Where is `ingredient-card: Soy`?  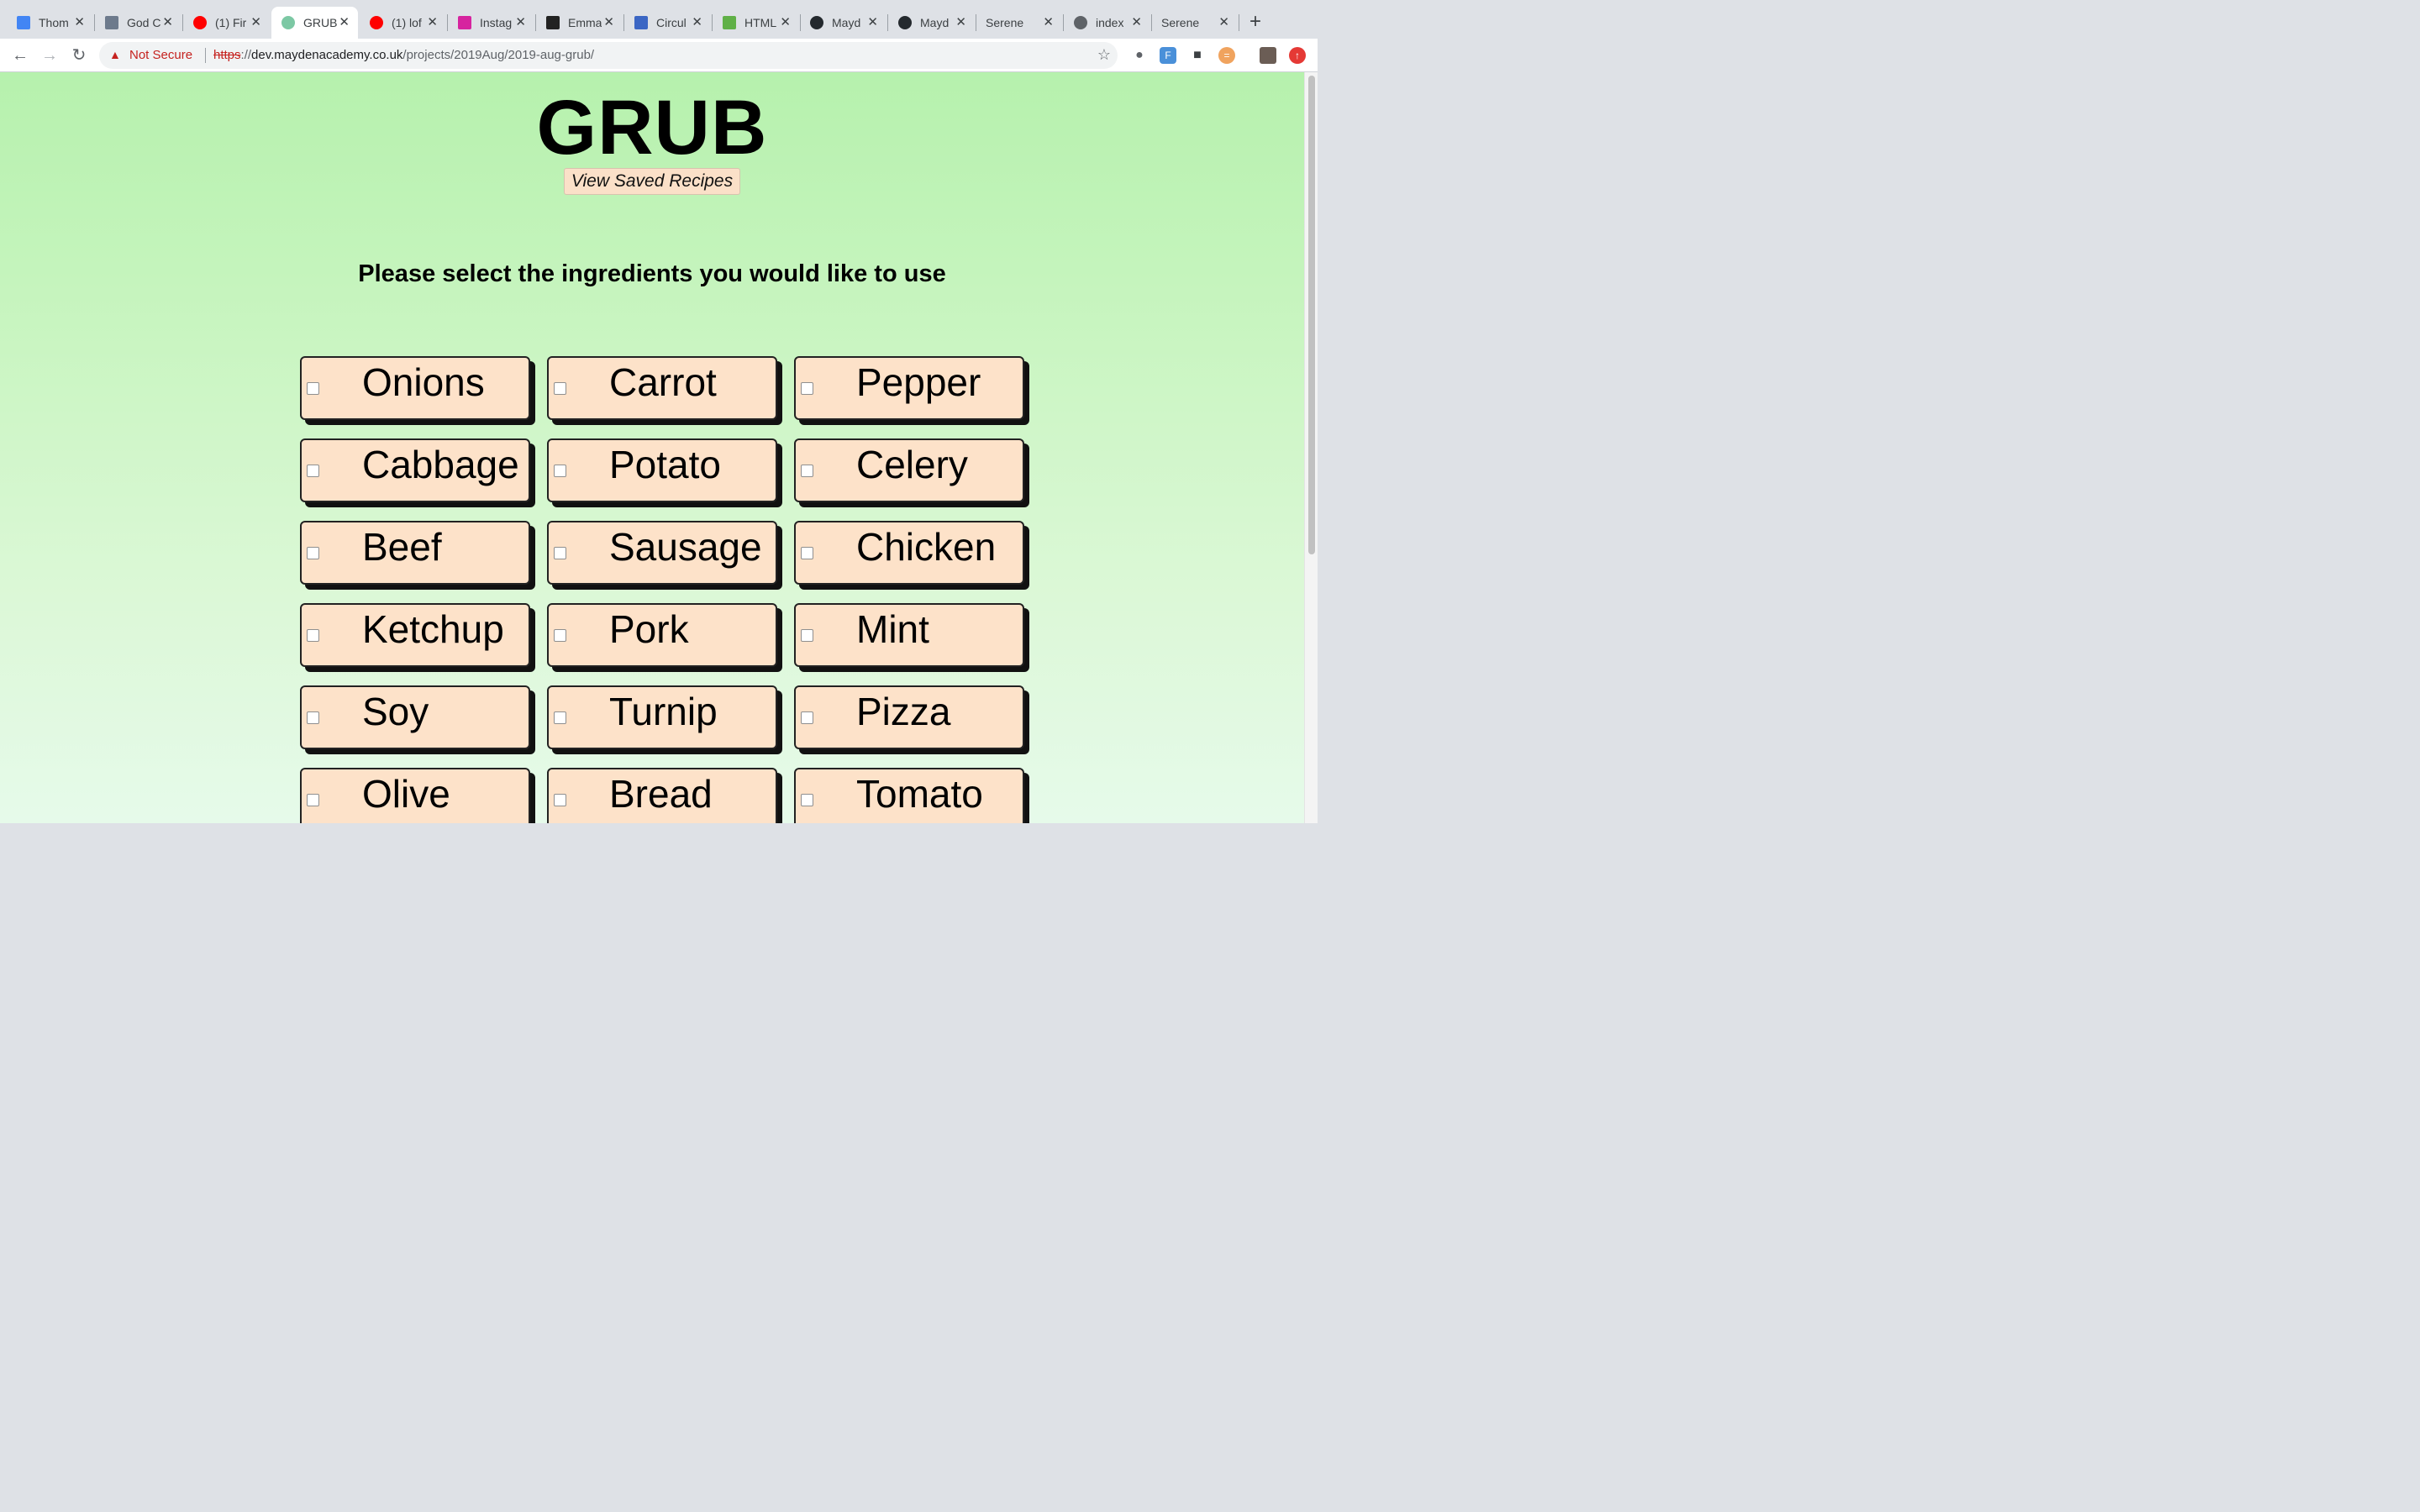 ingredient-card: Soy is located at coordinates (415, 717).